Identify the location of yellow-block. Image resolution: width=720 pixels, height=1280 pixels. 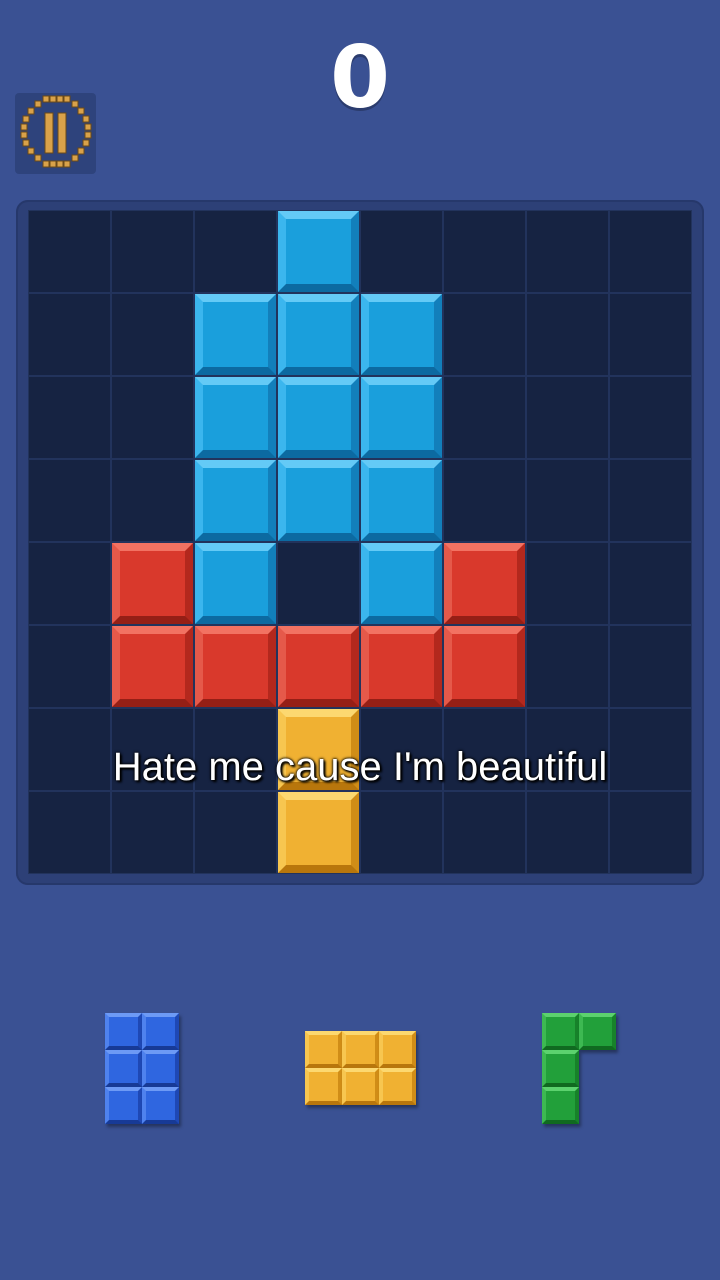
(318, 832).